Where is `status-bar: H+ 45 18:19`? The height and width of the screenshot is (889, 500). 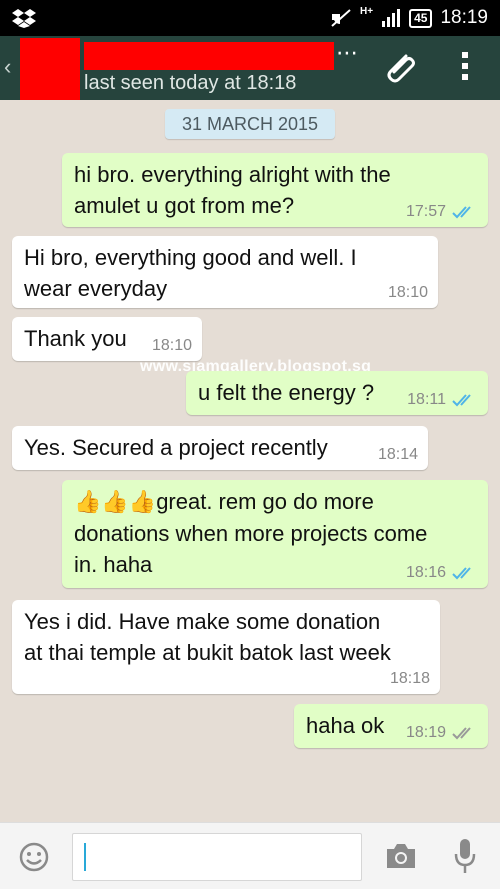 status-bar: H+ 45 18:19 is located at coordinates (250, 18).